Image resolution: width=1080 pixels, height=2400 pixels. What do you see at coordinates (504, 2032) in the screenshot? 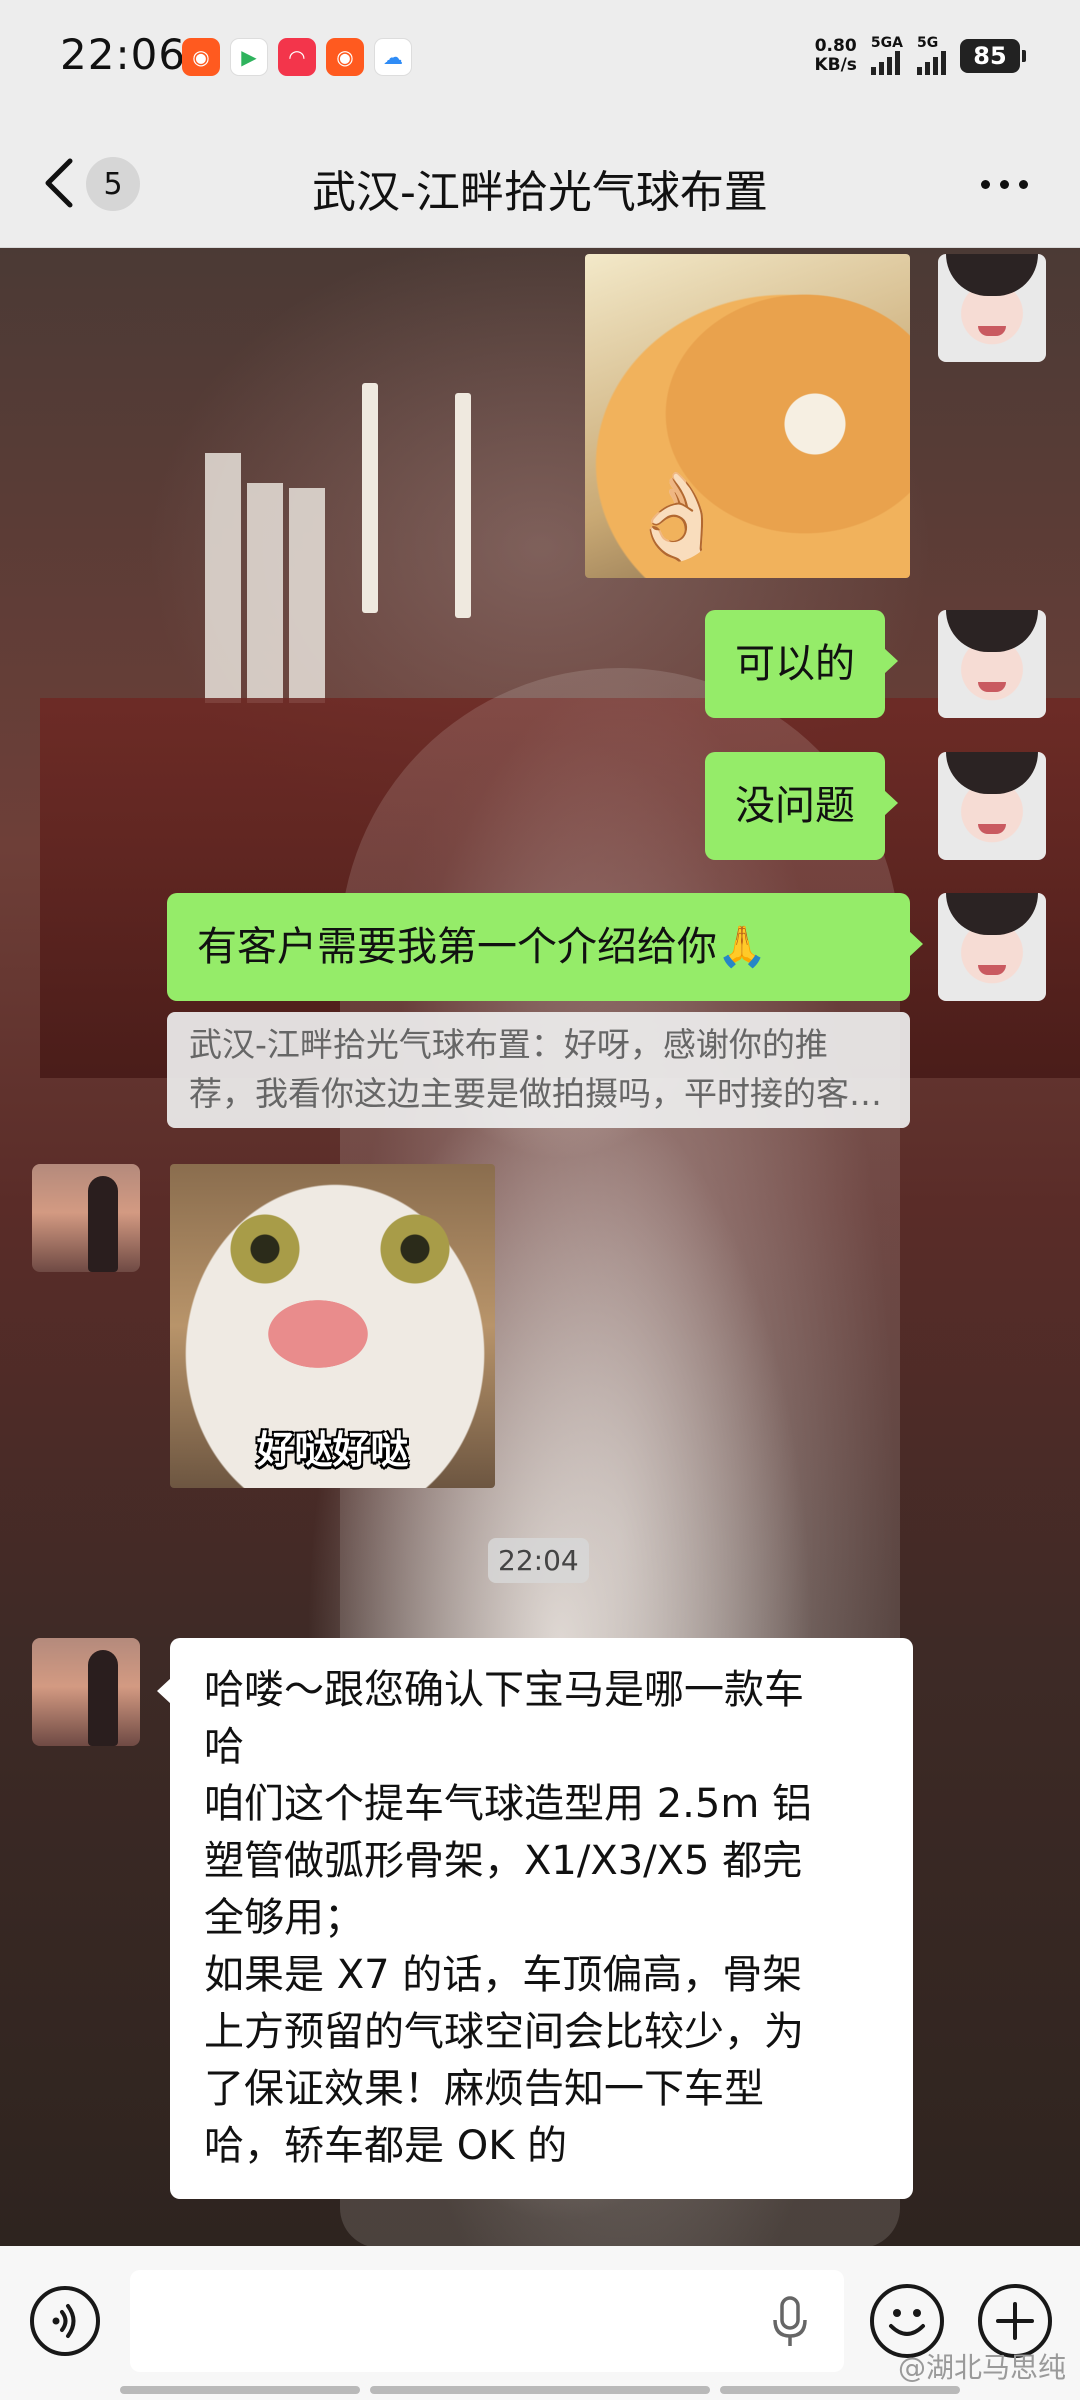
I see `message-line: 上方预留的气球空间会比较少，为` at bounding box center [504, 2032].